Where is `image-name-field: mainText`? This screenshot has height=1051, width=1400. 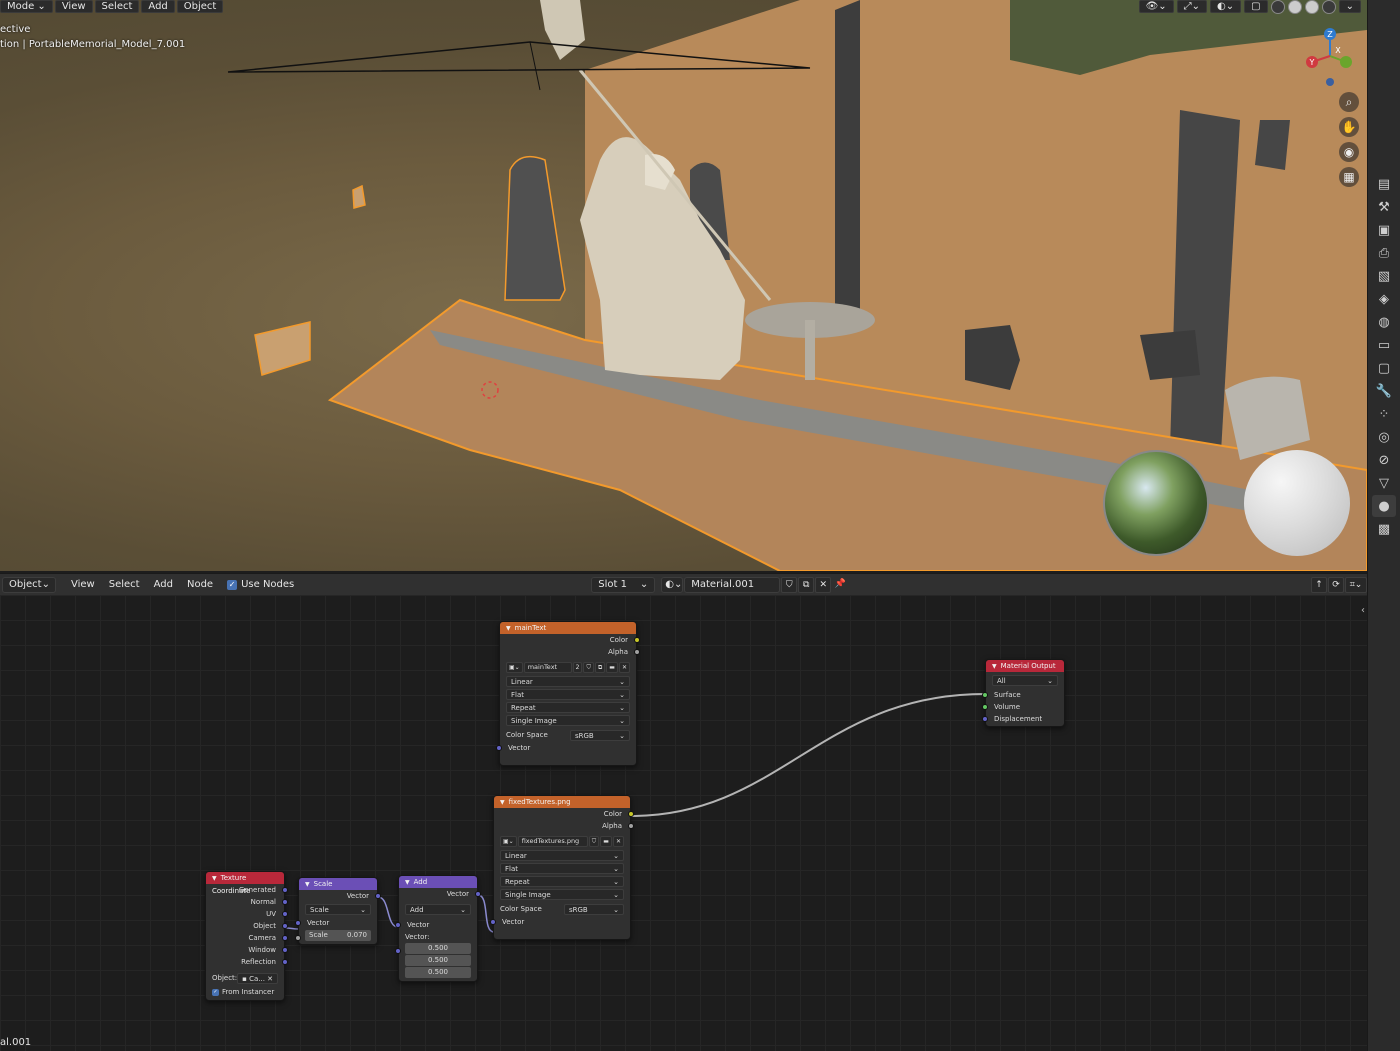
image-name-field: mainText is located at coordinates (547, 667).